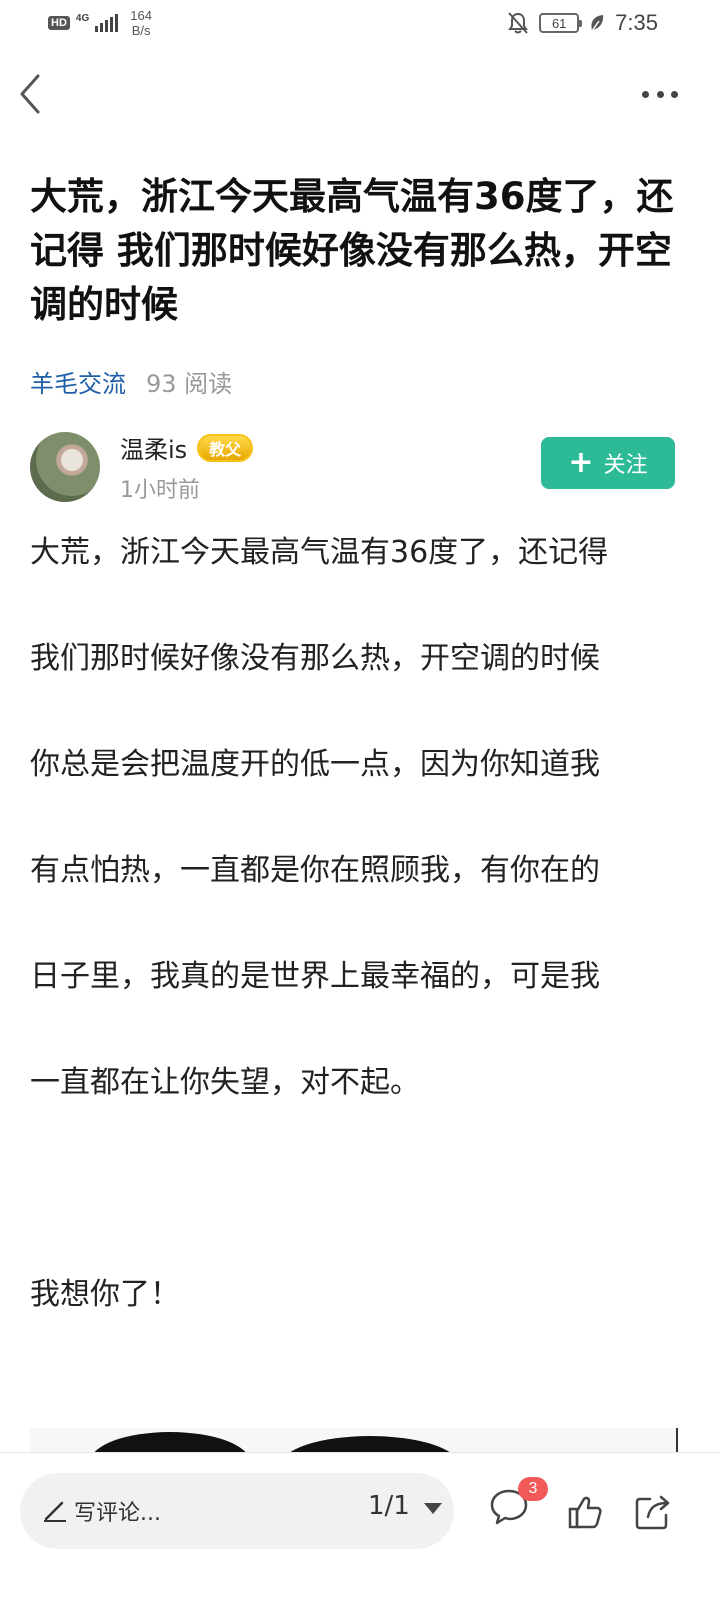 The width and height of the screenshot is (720, 1600). I want to click on body-paragraph-line: 有点怕热，一直都是你在照顾我，有你在的, so click(315, 870).